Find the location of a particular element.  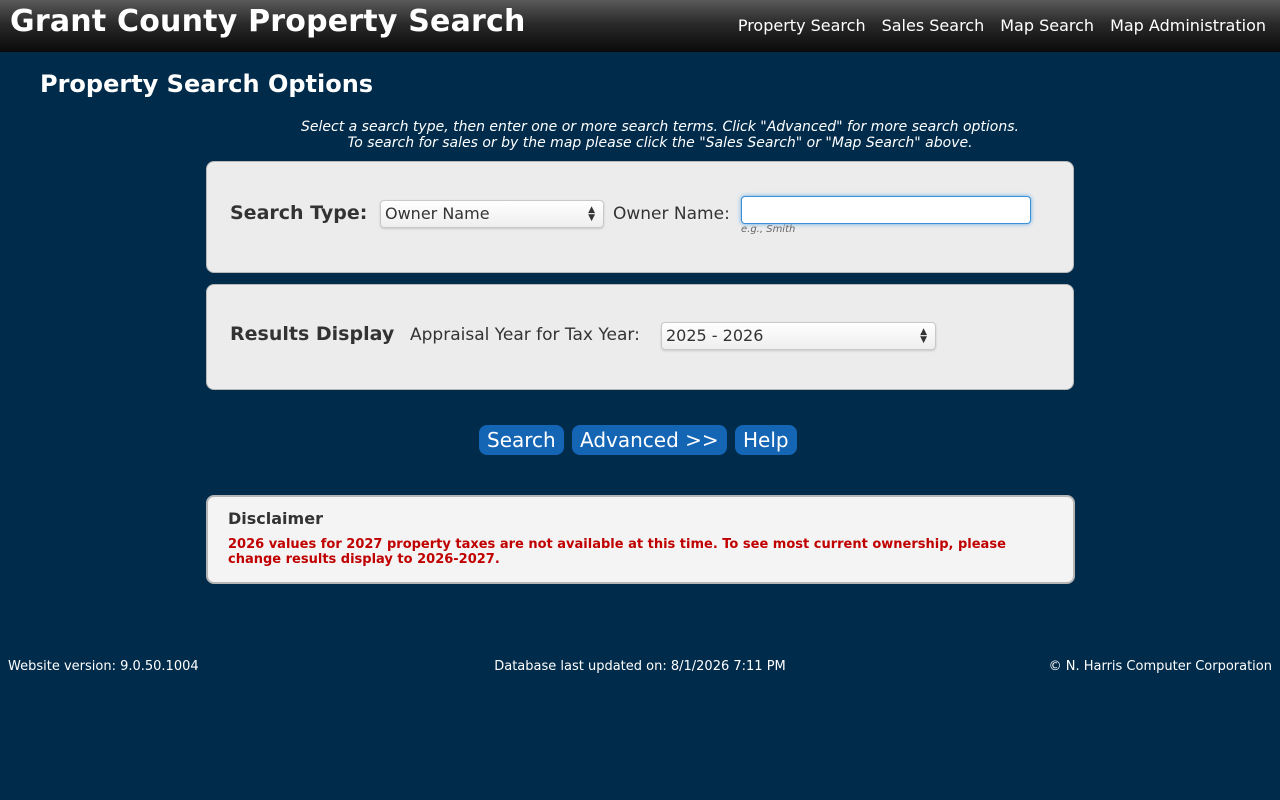

appraisal-year-value: 2025 - 2026 is located at coordinates (715, 335).